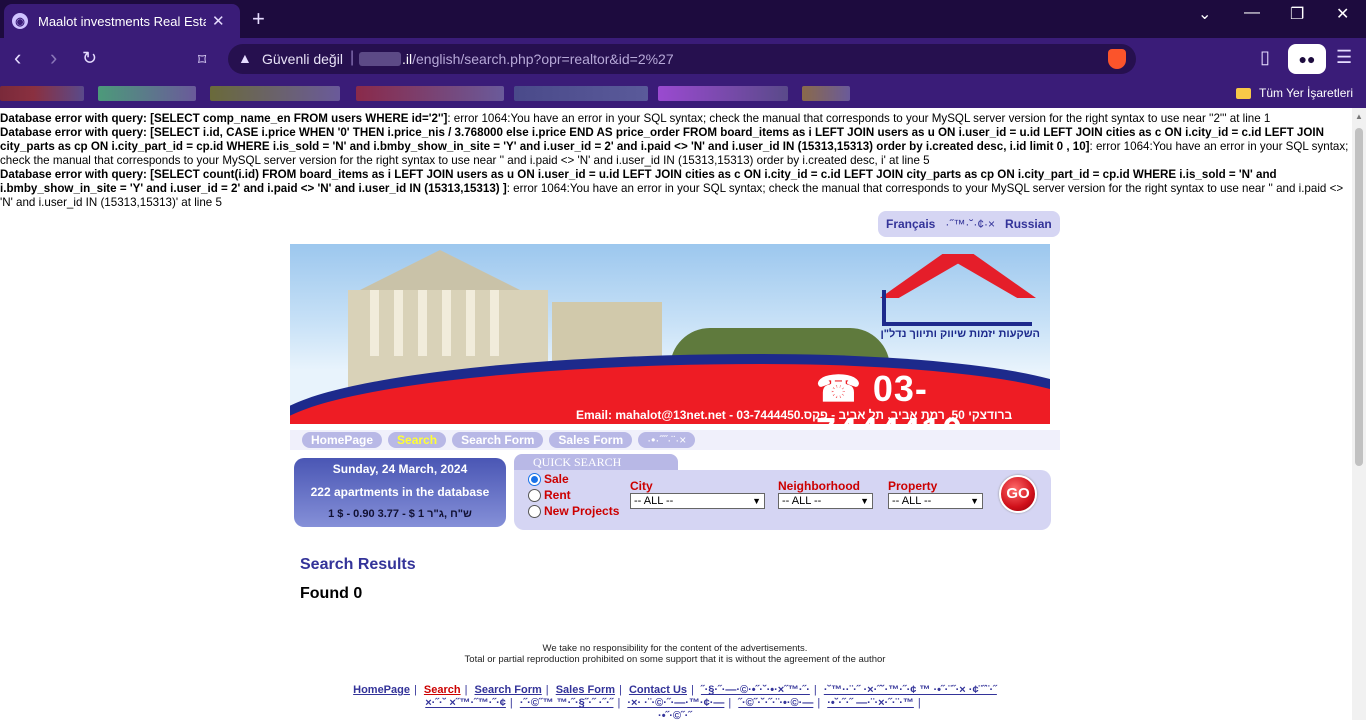 Image resolution: width=1366 pixels, height=720 pixels. Describe the element at coordinates (585, 690) in the screenshot. I see `footer-sales-form: Sales Form` at that location.